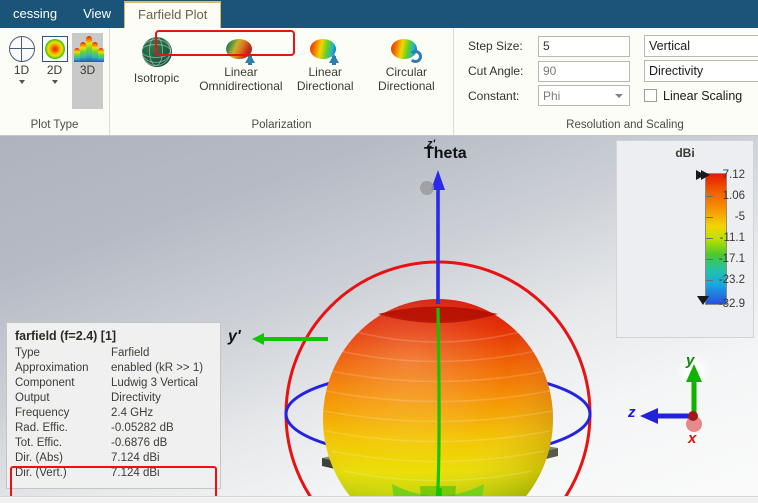 The width and height of the screenshot is (758, 503). What do you see at coordinates (240, 51) in the screenshot?
I see `omni-blob-arrow-icon` at bounding box center [240, 51].